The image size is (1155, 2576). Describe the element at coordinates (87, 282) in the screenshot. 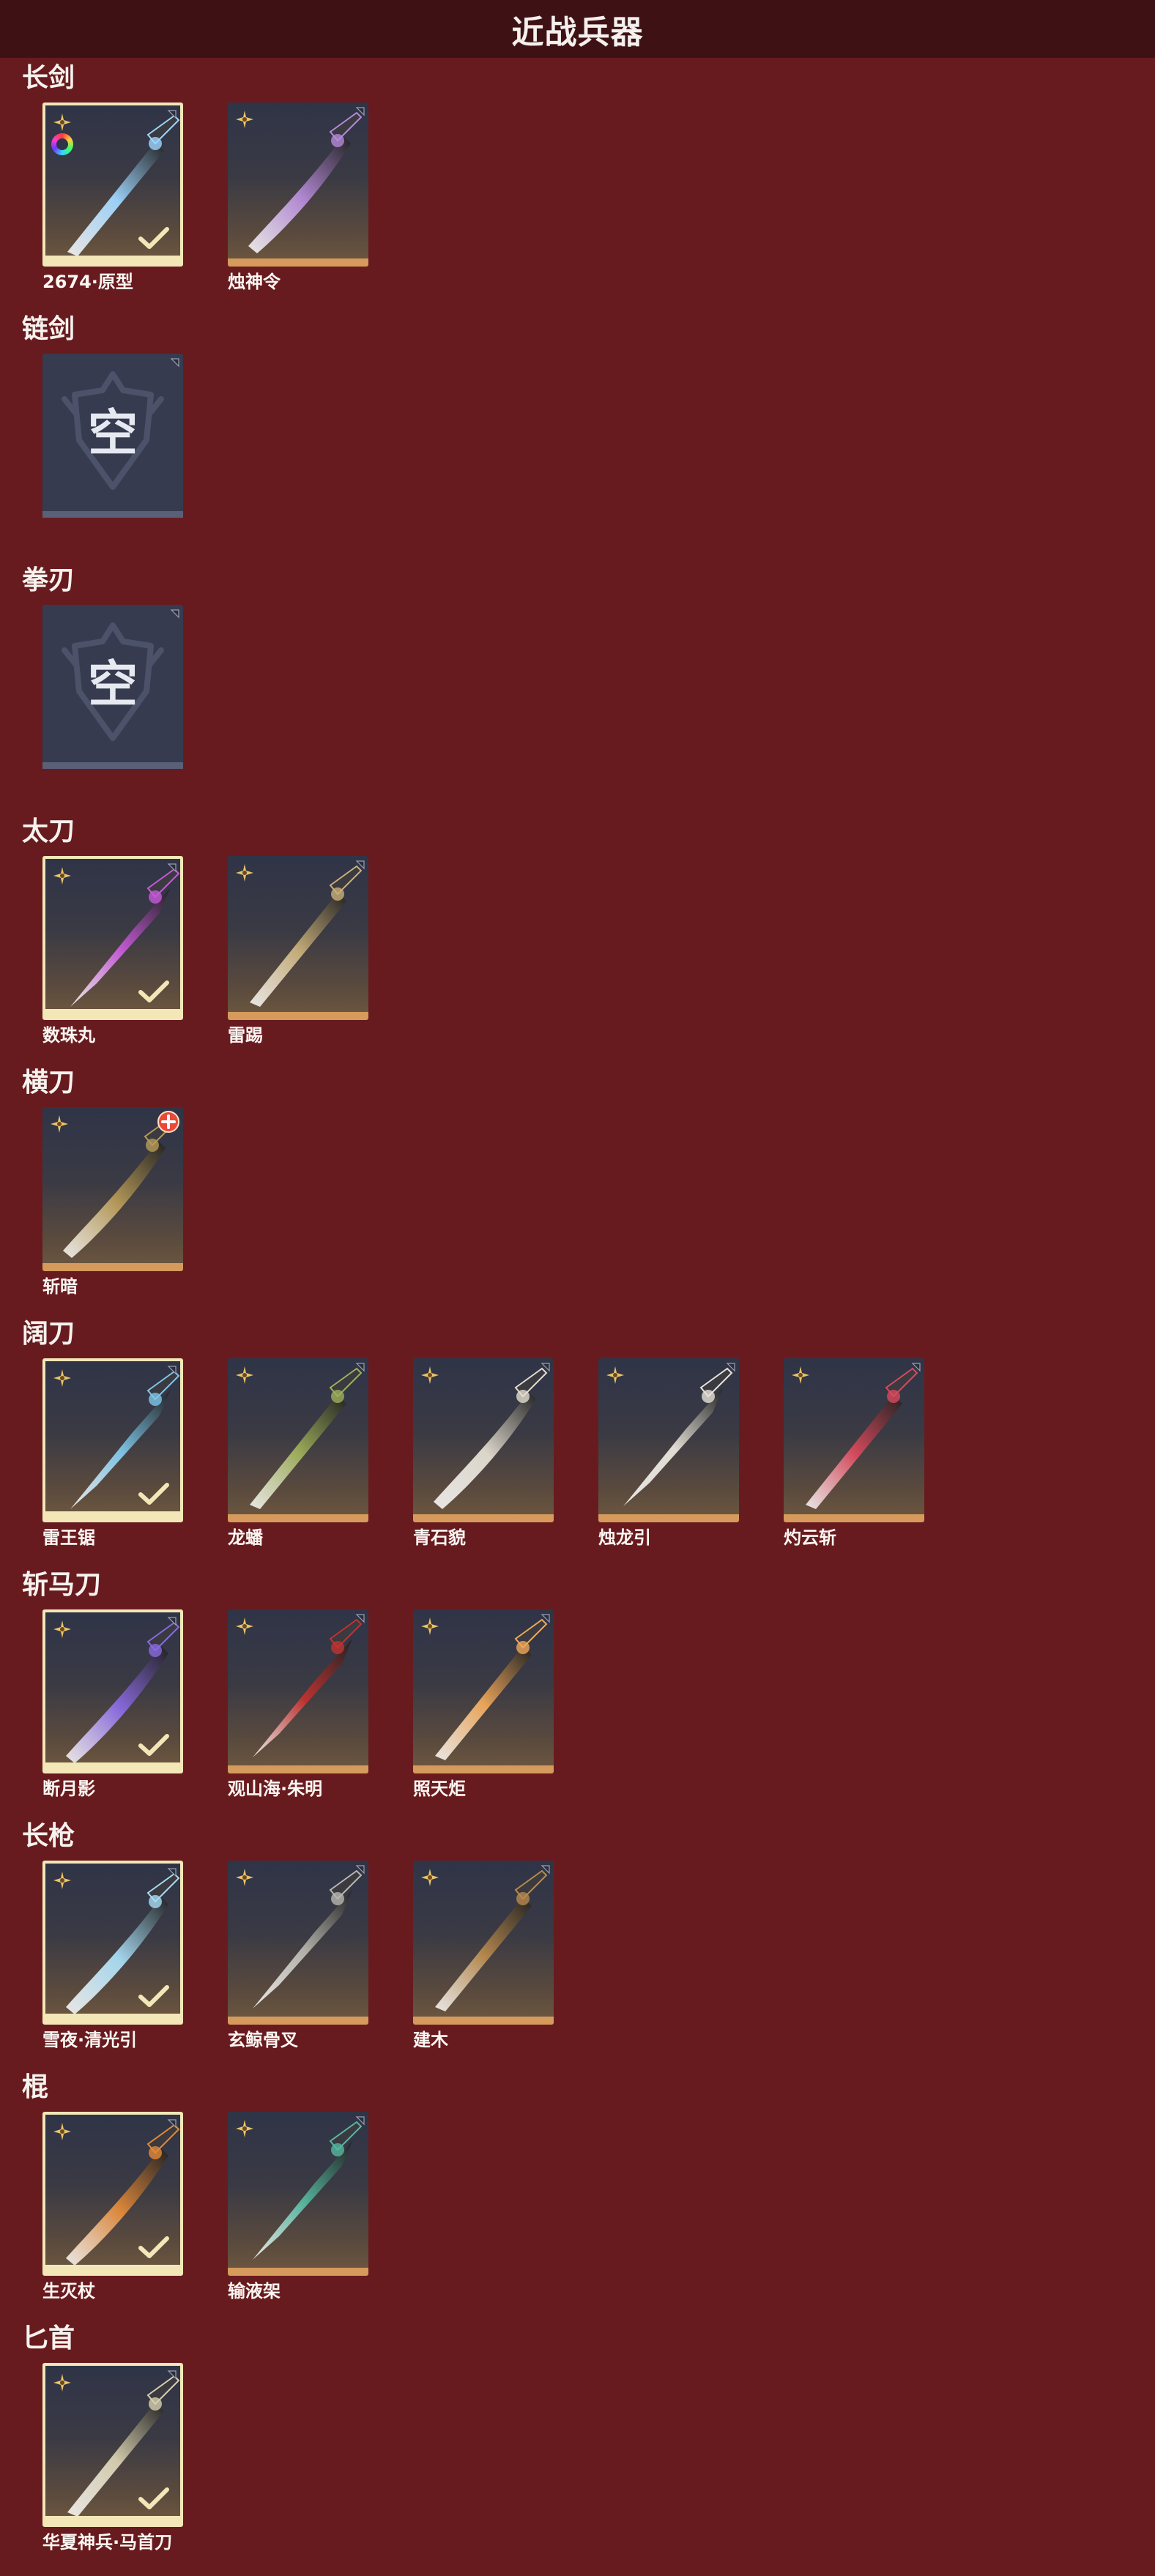

I see `weapon-name: 2674·原型` at that location.